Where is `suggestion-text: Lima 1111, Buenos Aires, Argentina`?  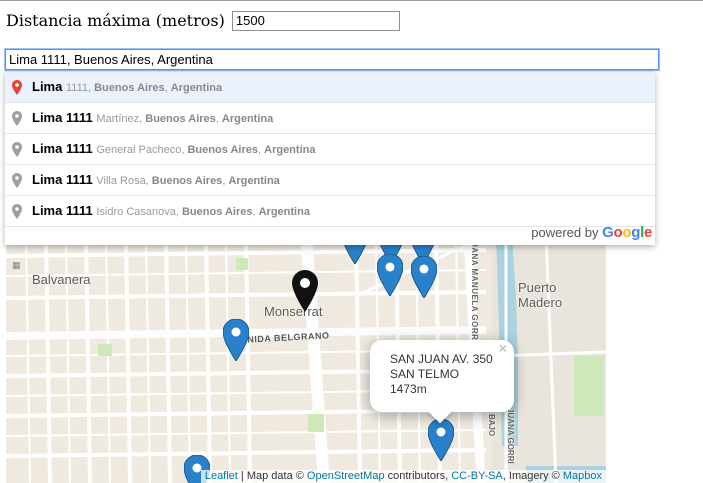 suggestion-text: Lima 1111, Buenos Aires, Argentina is located at coordinates (127, 87).